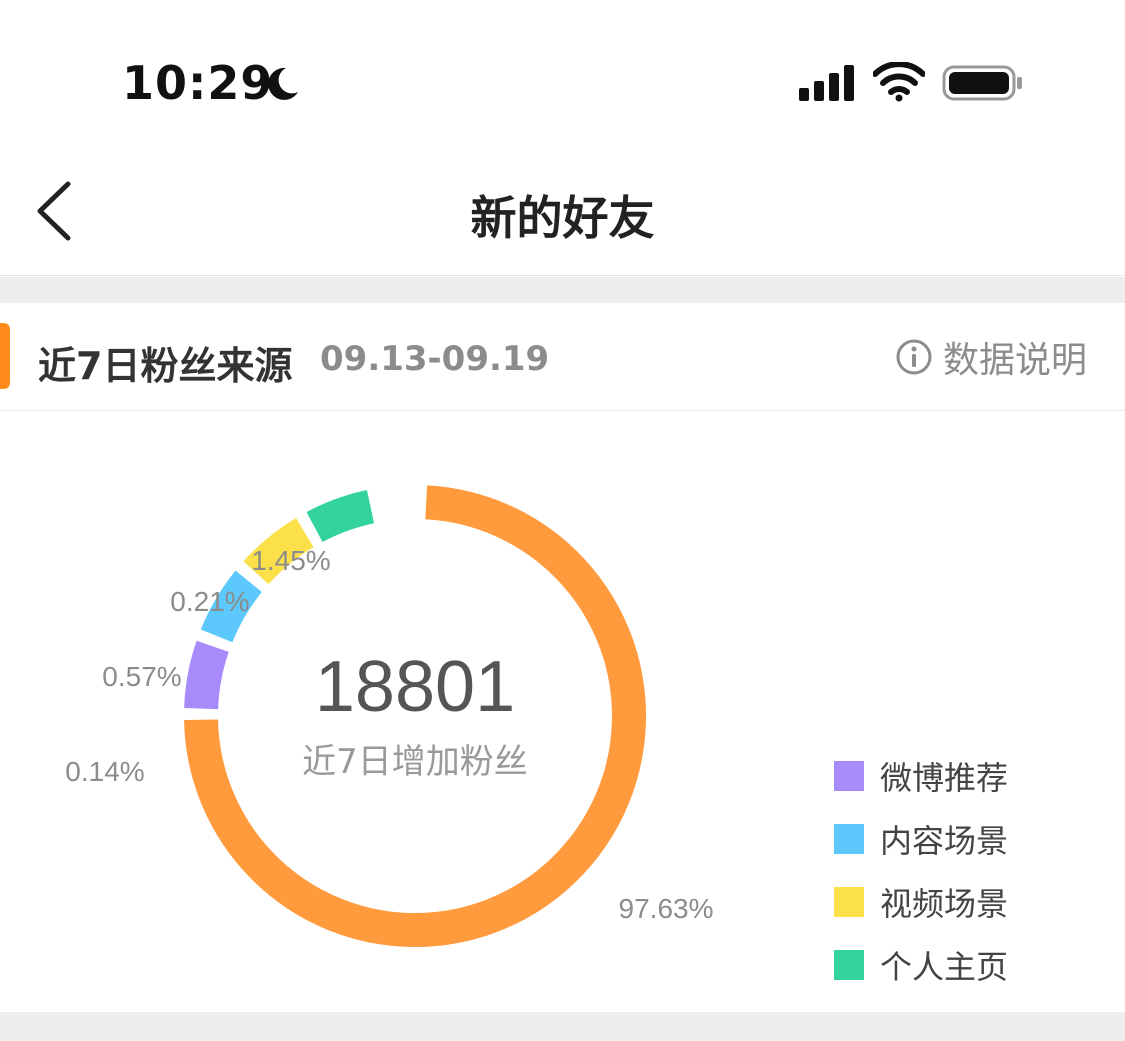 This screenshot has height=1041, width=1125. What do you see at coordinates (141, 676) in the screenshot?
I see `slice-percent-label-2: 0.57%` at bounding box center [141, 676].